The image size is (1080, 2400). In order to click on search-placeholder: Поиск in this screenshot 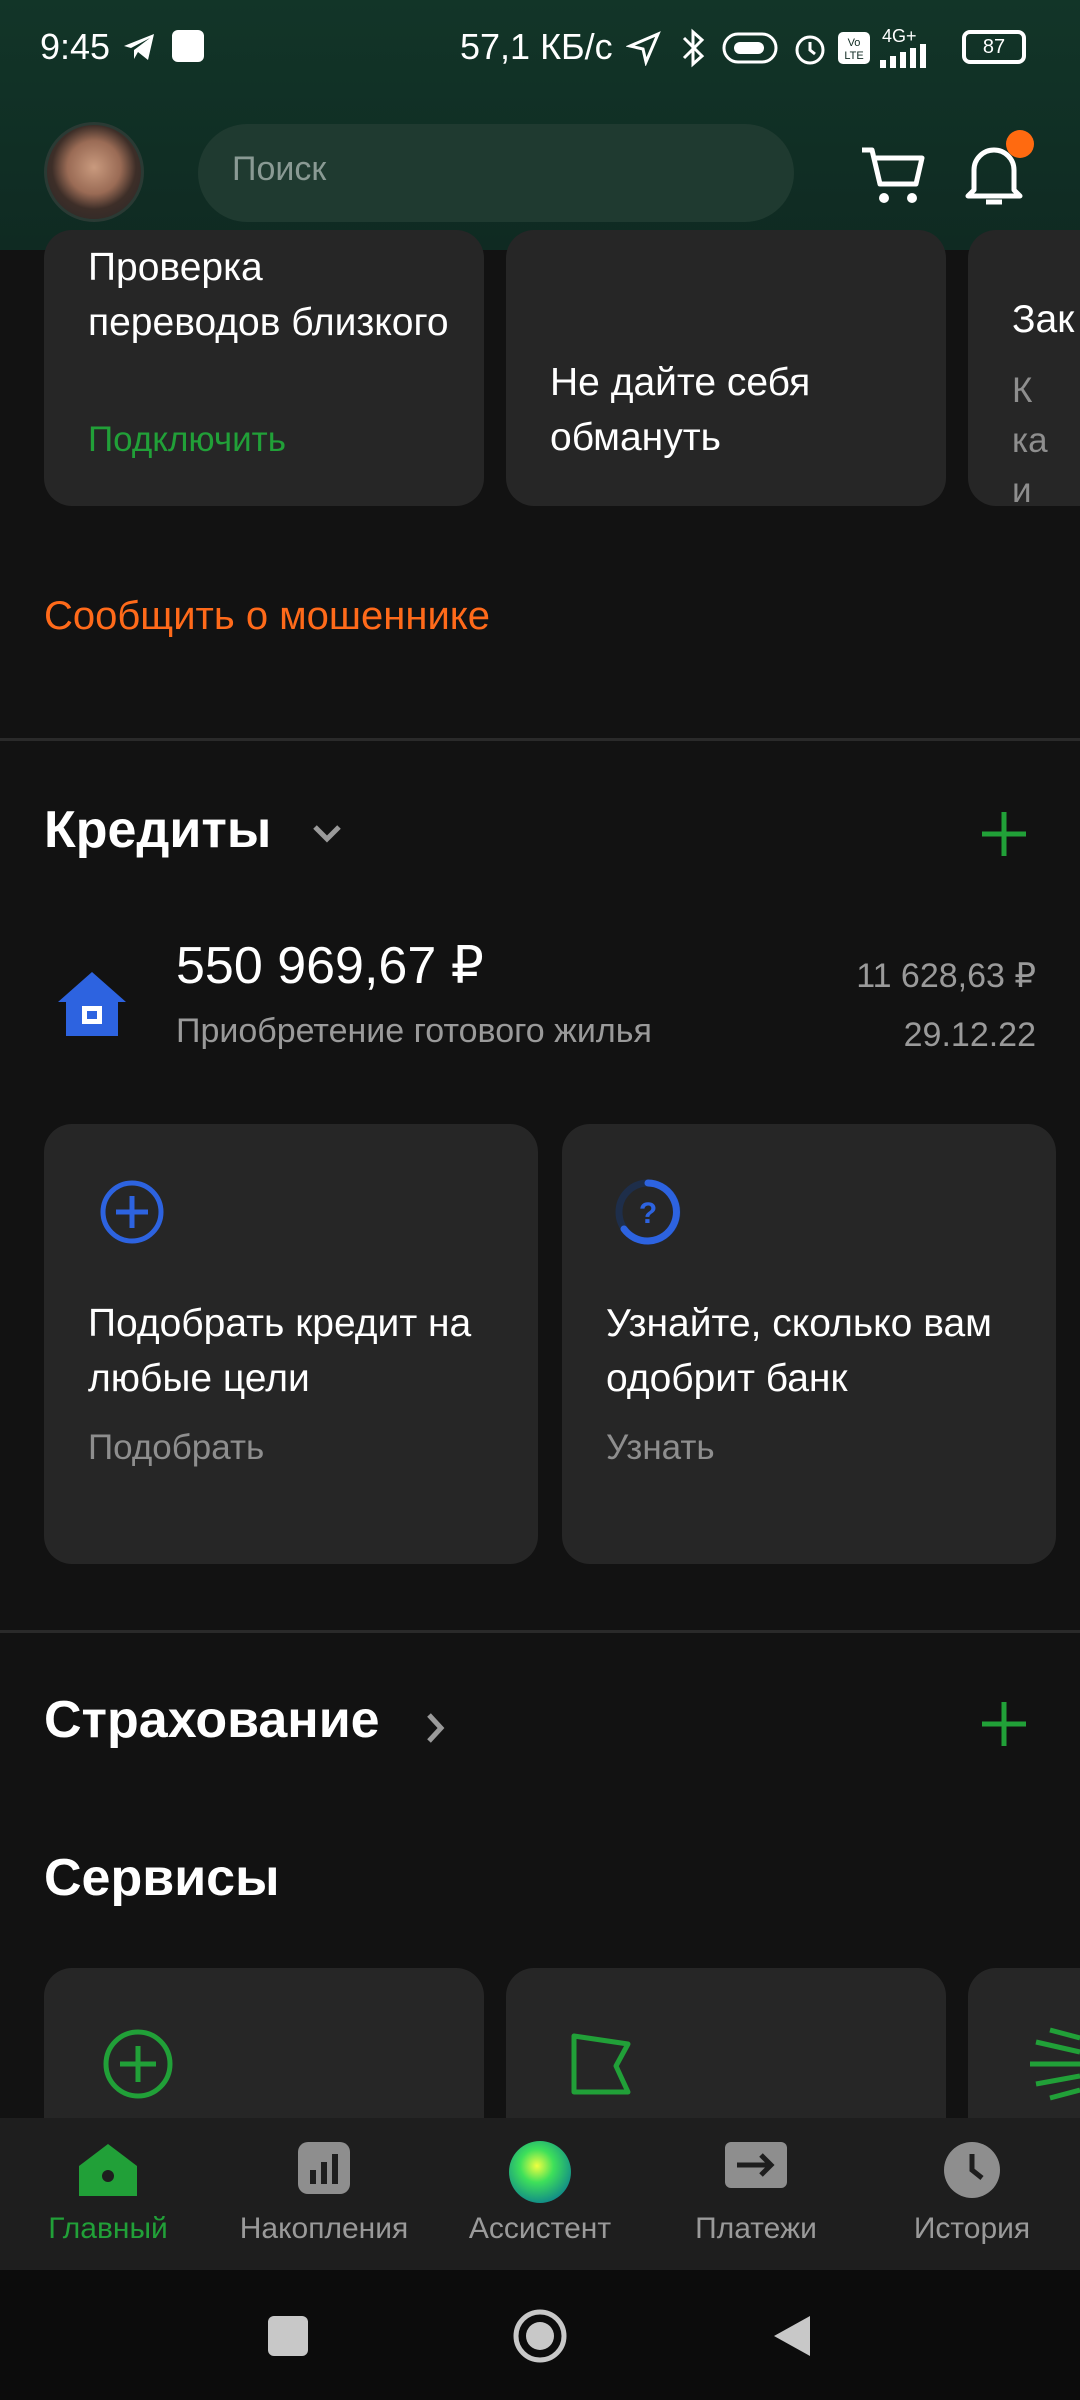, I will do `click(279, 169)`.